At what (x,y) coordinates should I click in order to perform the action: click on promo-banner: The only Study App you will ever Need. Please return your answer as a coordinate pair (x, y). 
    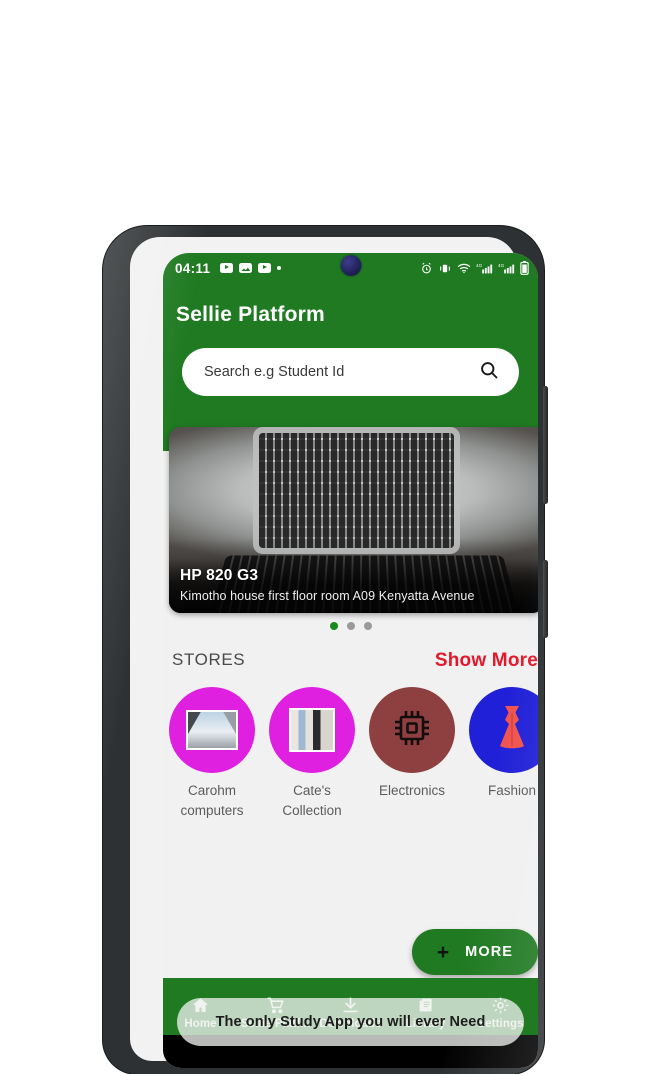
    Looking at the image, I should click on (350, 1022).